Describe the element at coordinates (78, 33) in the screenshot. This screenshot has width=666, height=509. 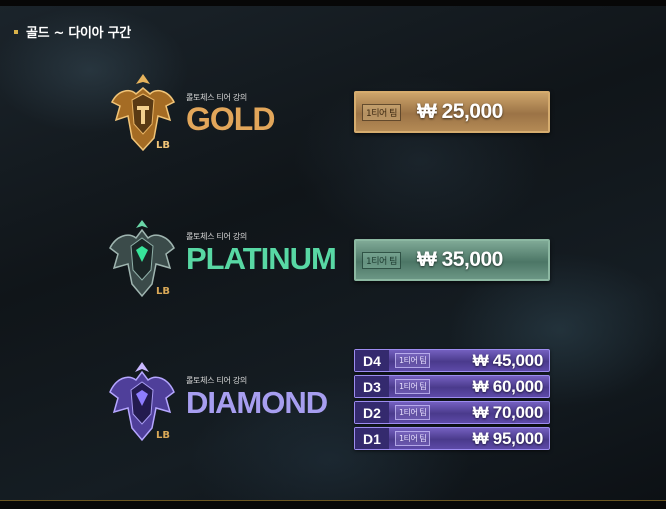
I see `heading-text: 골드 ~ 다이아 구간` at that location.